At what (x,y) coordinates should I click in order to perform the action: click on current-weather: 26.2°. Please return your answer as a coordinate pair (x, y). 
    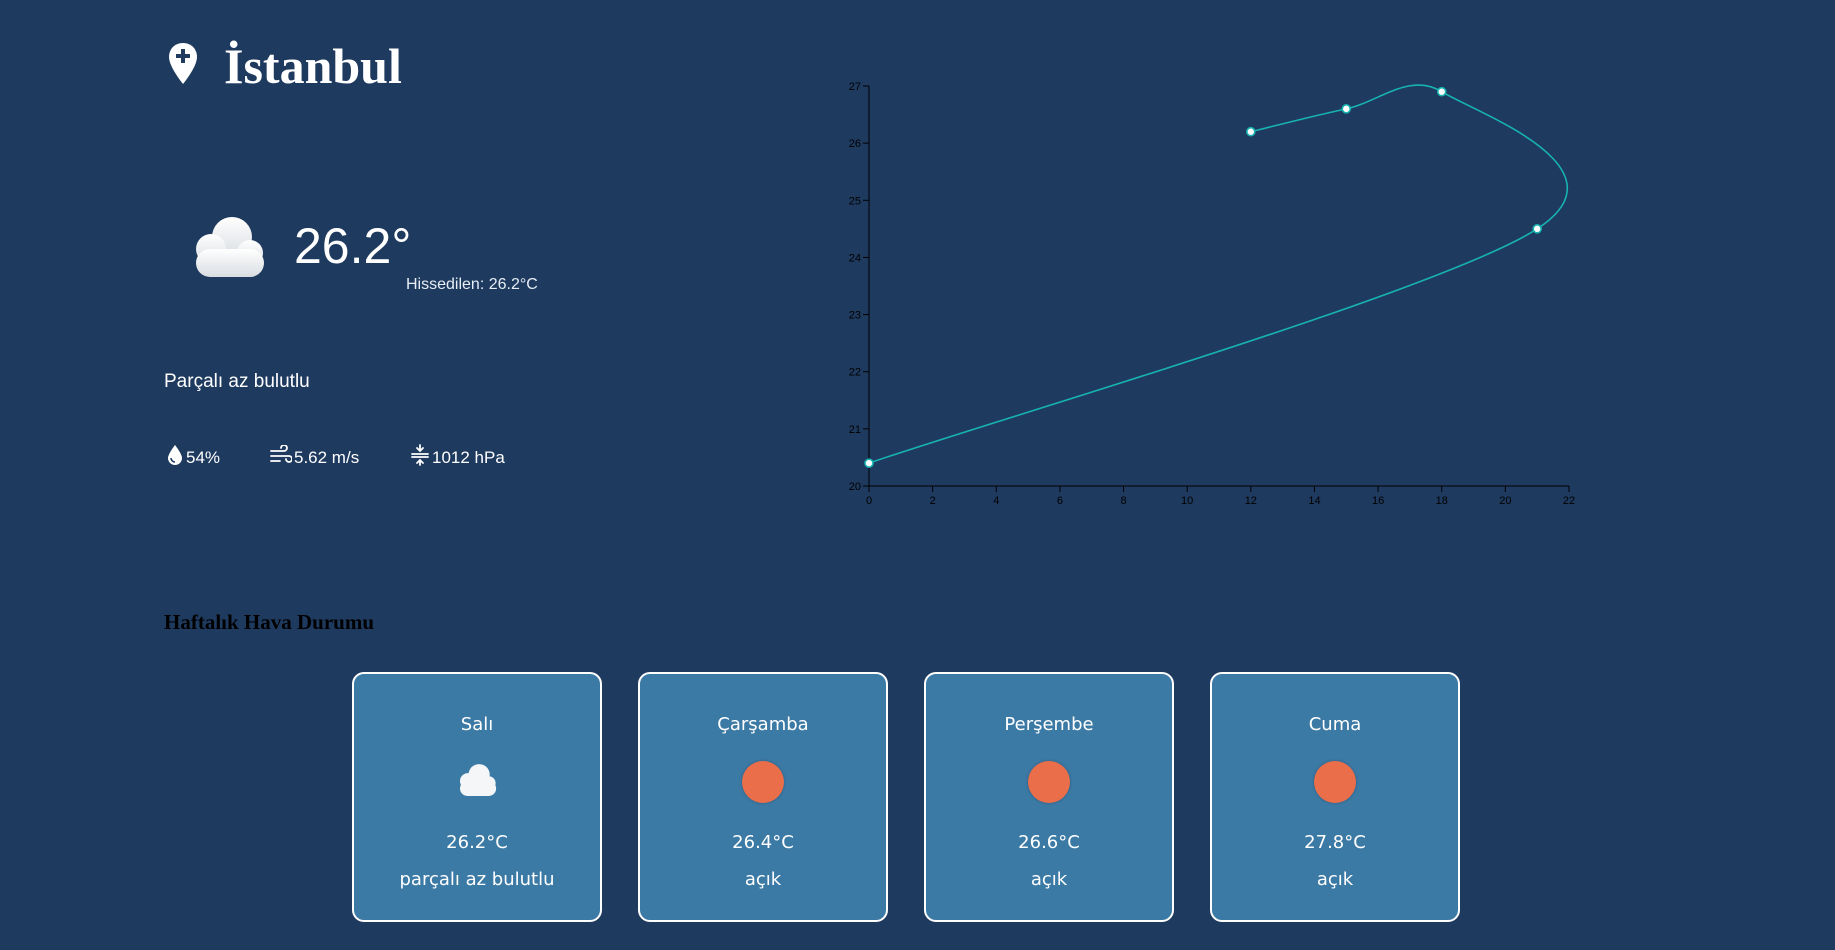
    Looking at the image, I should click on (298, 249).